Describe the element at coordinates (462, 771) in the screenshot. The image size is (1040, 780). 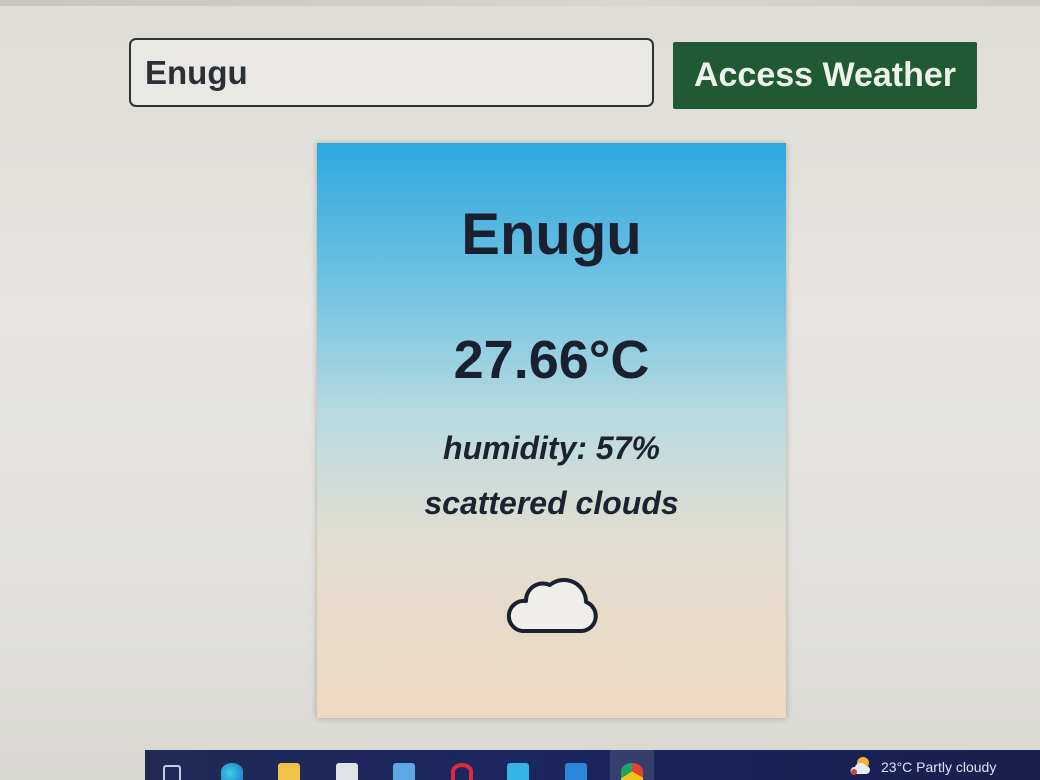
I see `opera-icon` at that location.